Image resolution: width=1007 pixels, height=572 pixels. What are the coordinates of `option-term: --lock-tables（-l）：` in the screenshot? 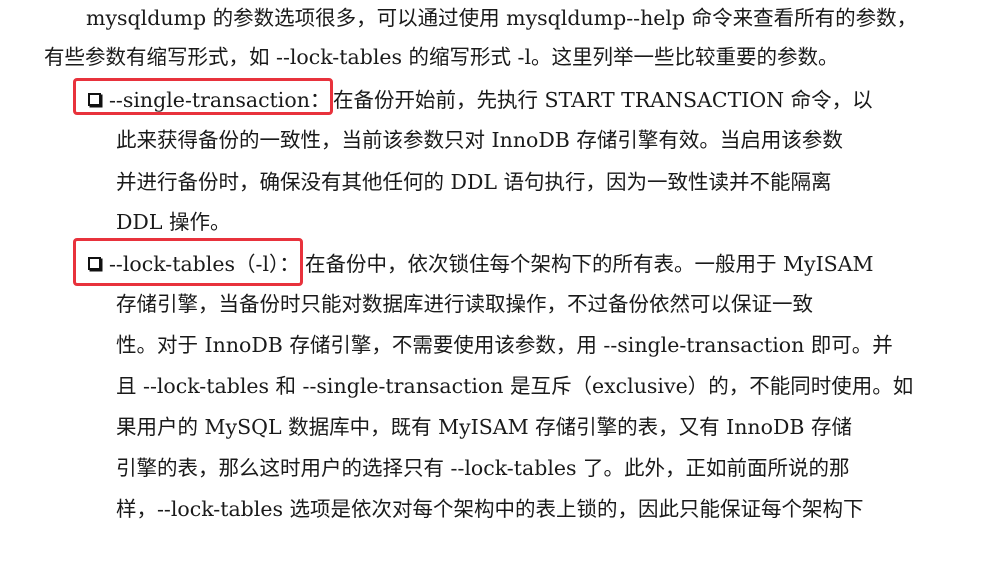 It's located at (204, 264).